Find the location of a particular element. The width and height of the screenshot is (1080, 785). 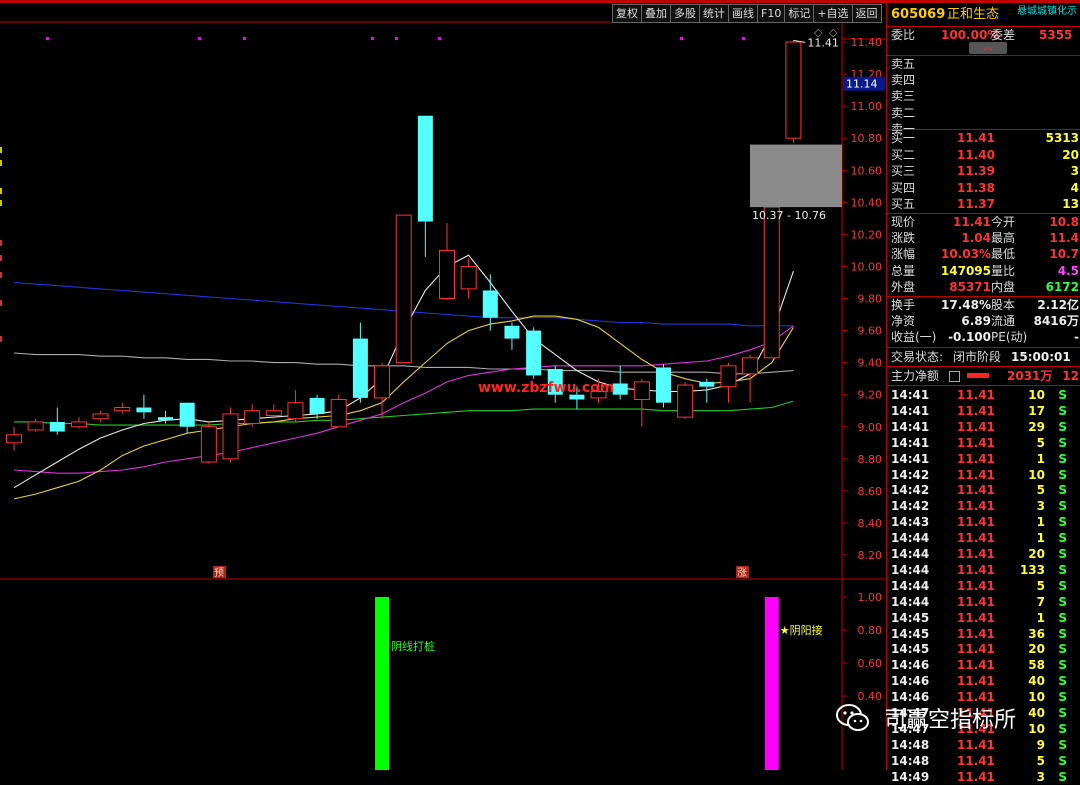

stat-value: 1.04 is located at coordinates (976, 238).